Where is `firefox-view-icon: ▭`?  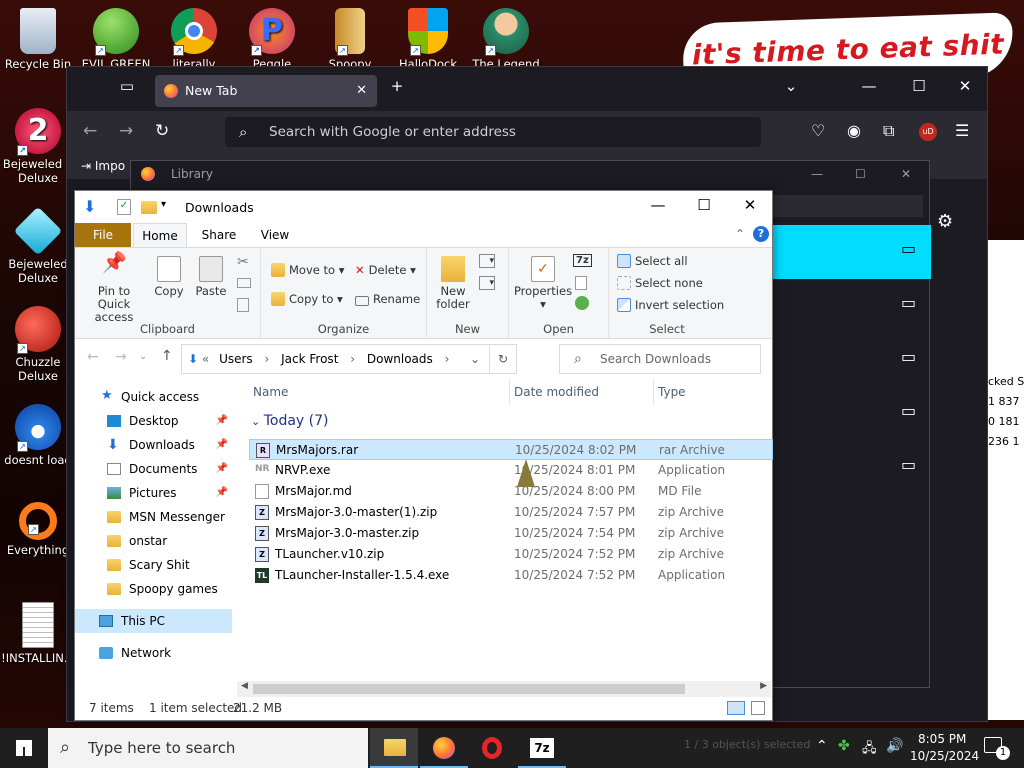
firefox-view-icon: ▭ is located at coordinates (127, 86).